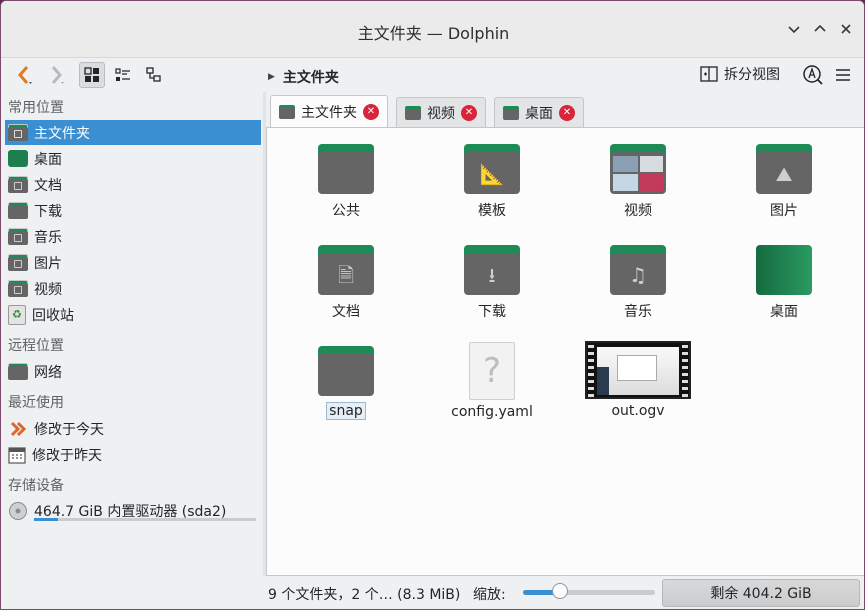 This screenshot has height=610, width=865. Describe the element at coordinates (133, 184) in the screenshot. I see `sidebar-item-documents: 文档` at that location.